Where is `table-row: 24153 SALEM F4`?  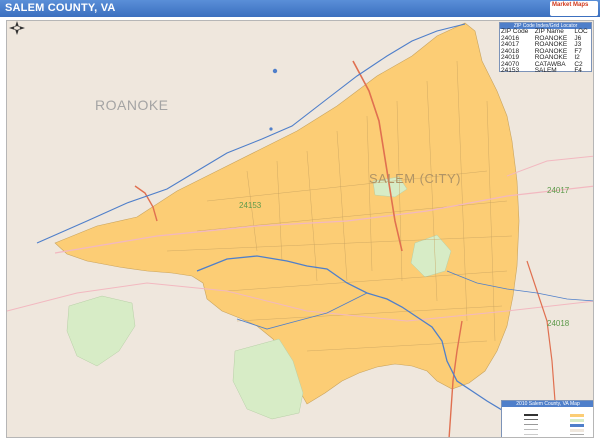
table-row: 24153 SALEM F4 is located at coordinates (545, 71).